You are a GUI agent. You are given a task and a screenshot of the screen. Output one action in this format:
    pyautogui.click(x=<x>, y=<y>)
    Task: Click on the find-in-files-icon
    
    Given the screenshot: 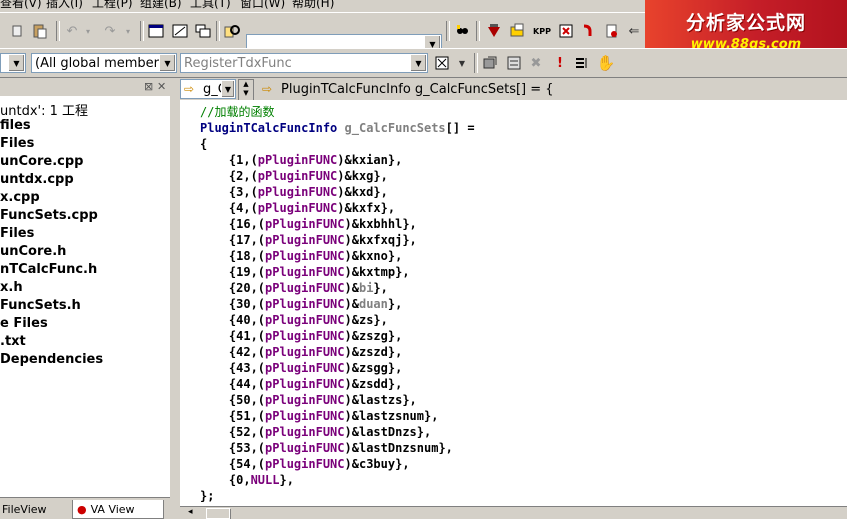 What is the action you would take?
    pyautogui.click(x=232, y=31)
    